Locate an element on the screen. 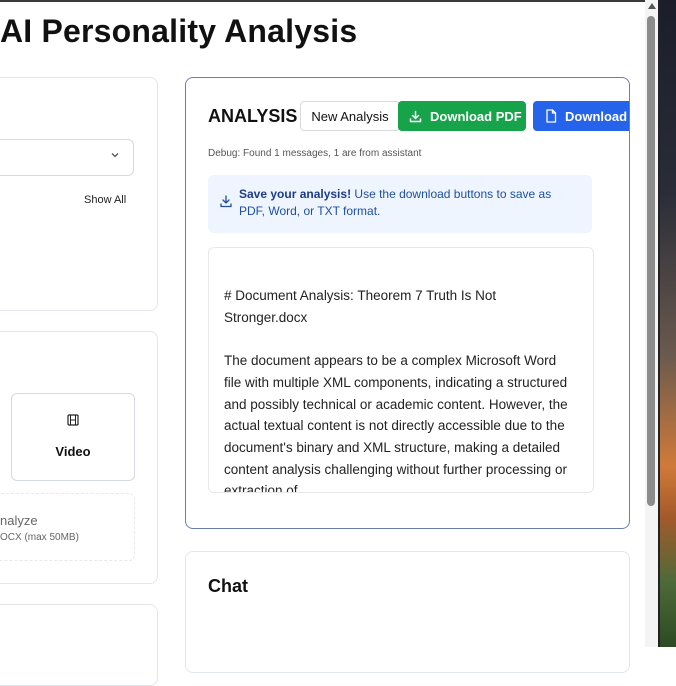 The width and height of the screenshot is (676, 686). video-option-button: Video is located at coordinates (73, 437).